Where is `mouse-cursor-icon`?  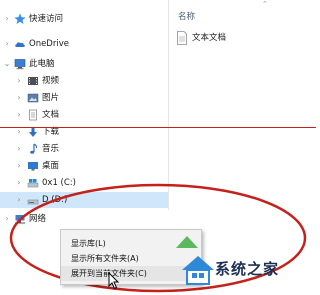 mouse-cursor-icon is located at coordinates (114, 281).